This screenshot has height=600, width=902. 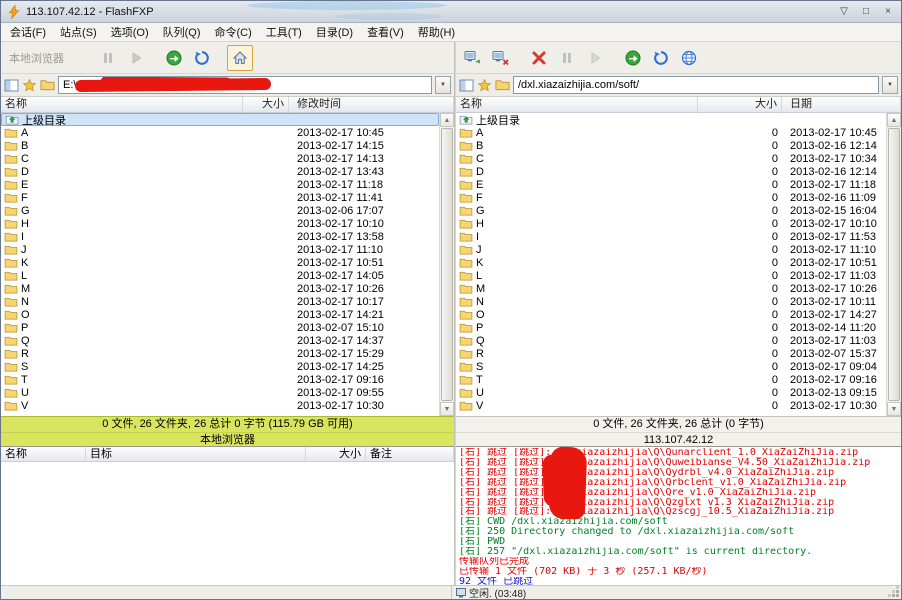 What do you see at coordinates (671, 197) in the screenshot?
I see `file-row: F 0 2013-02-16 11:09` at bounding box center [671, 197].